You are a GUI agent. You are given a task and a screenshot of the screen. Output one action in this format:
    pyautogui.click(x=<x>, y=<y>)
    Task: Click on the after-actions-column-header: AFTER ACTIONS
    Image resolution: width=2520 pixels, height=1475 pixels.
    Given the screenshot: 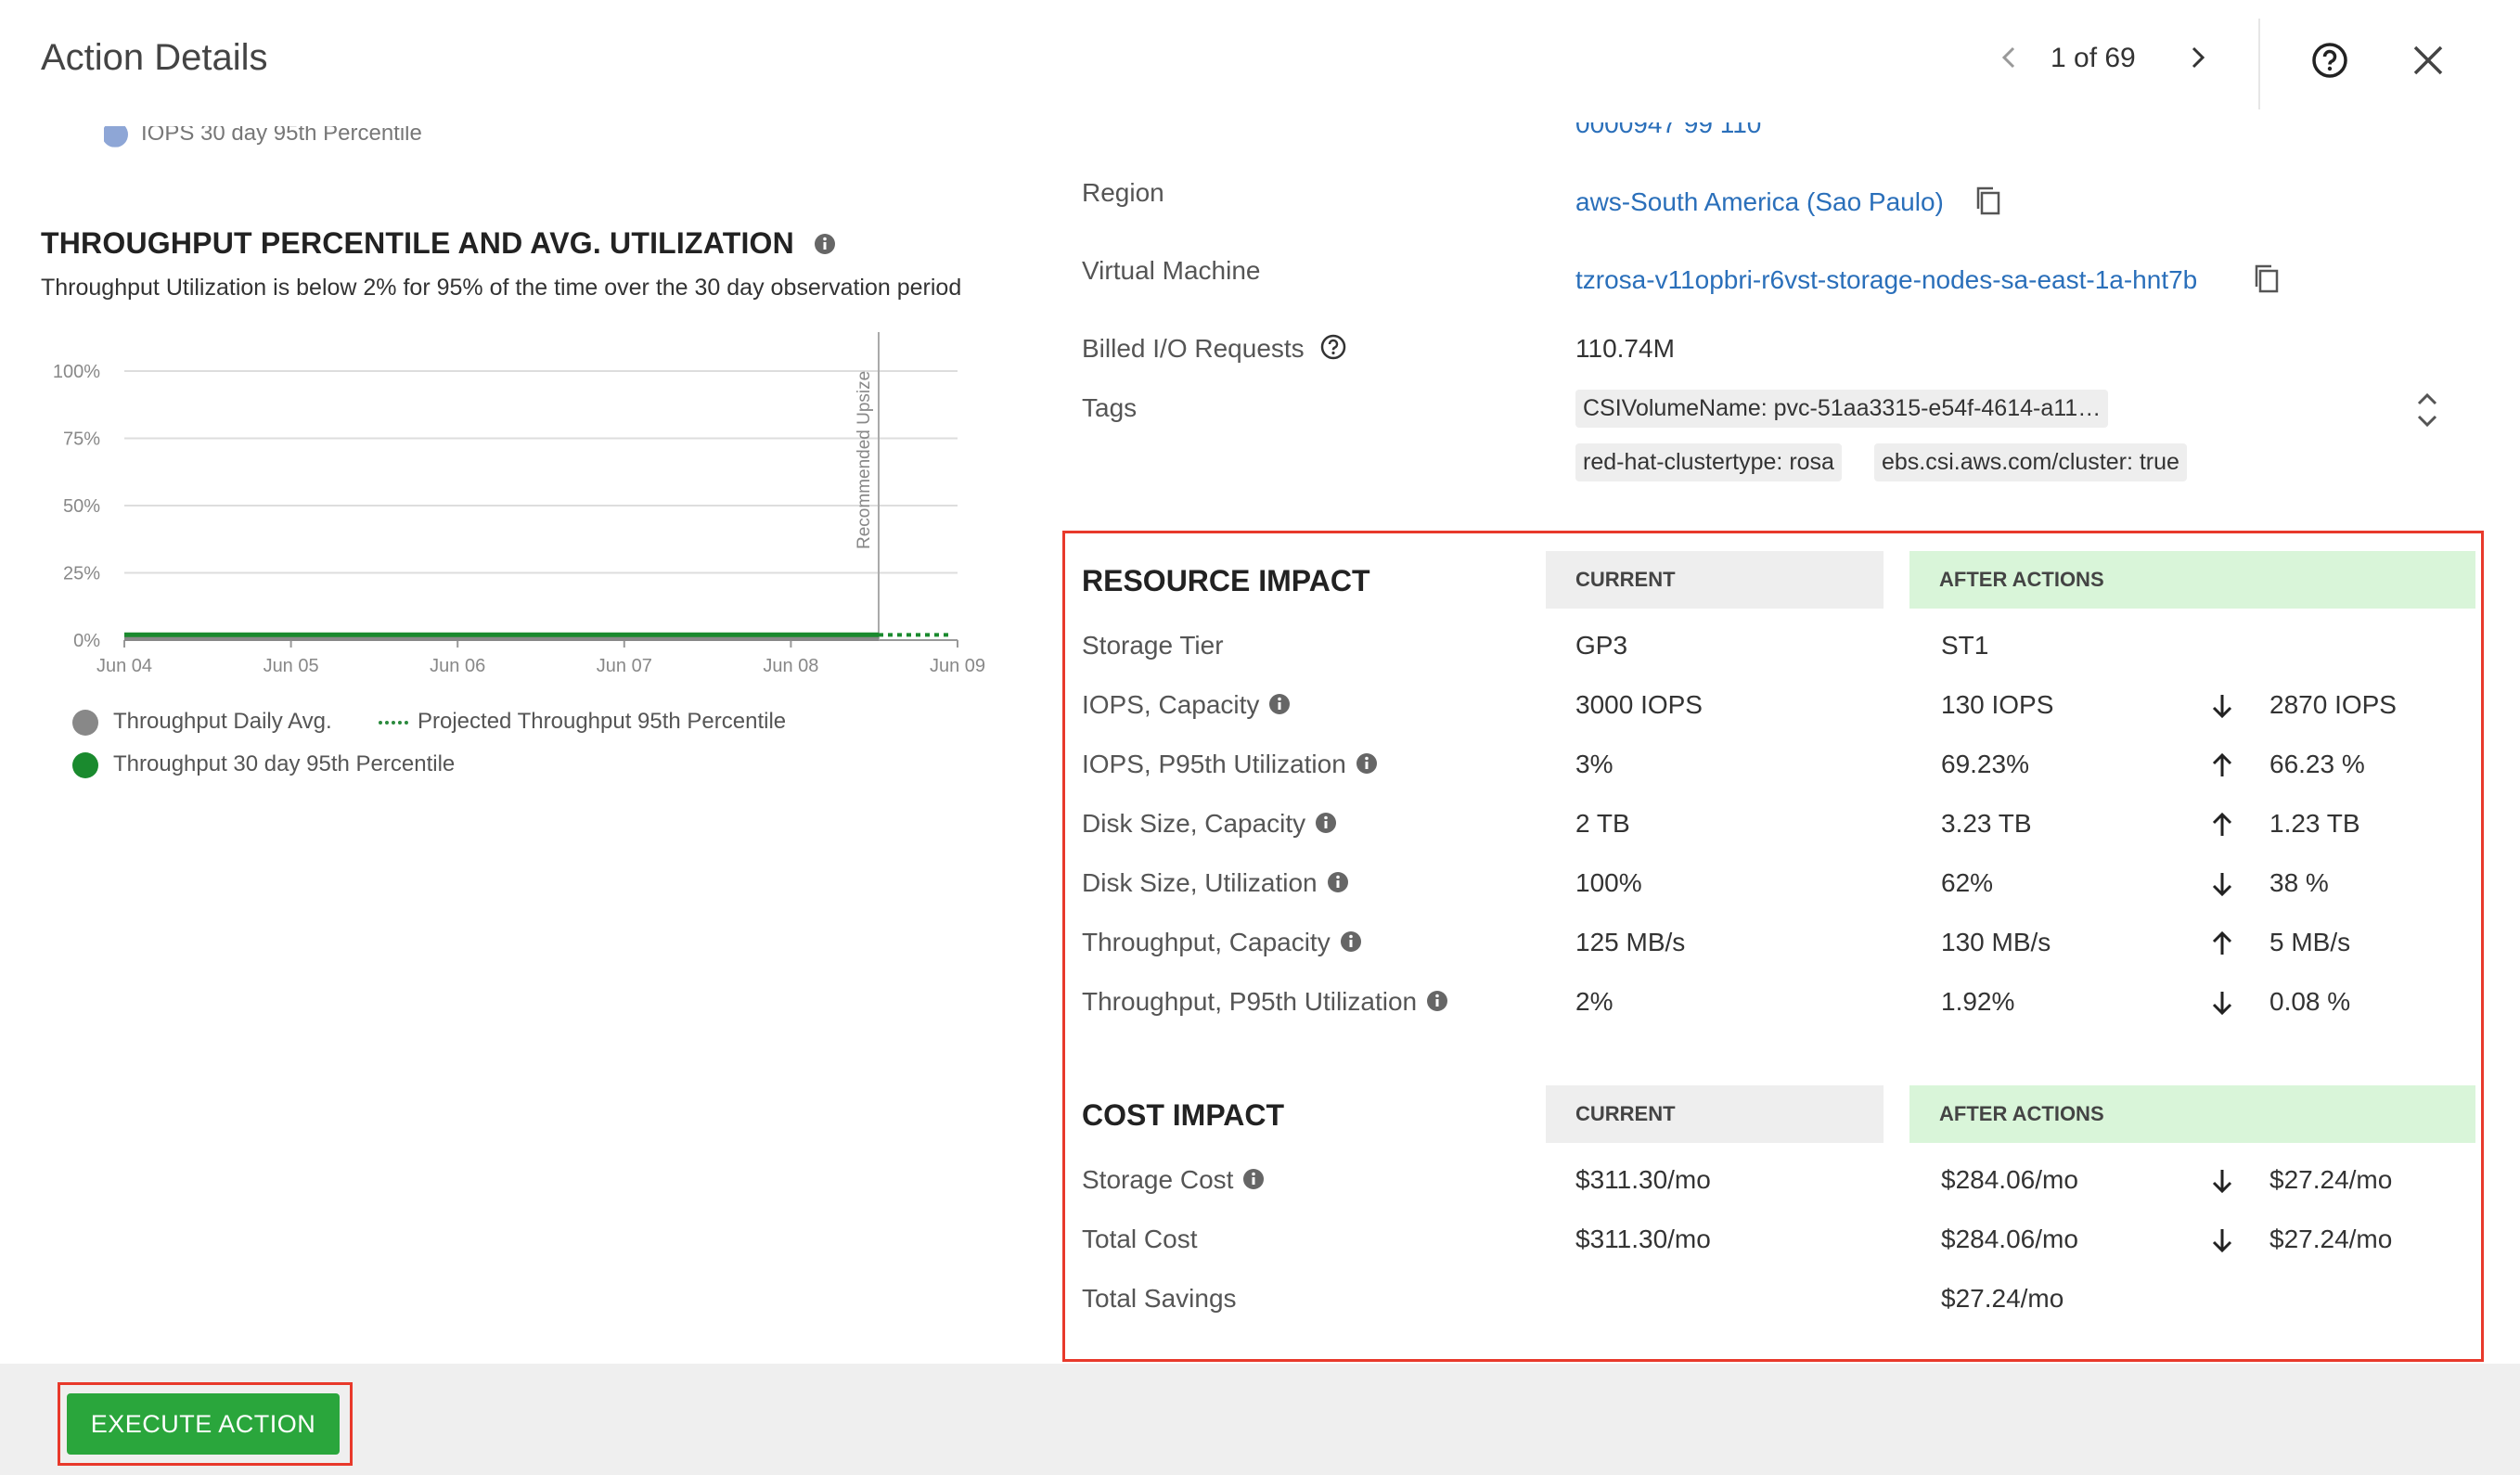 What is the action you would take?
    pyautogui.click(x=2192, y=580)
    